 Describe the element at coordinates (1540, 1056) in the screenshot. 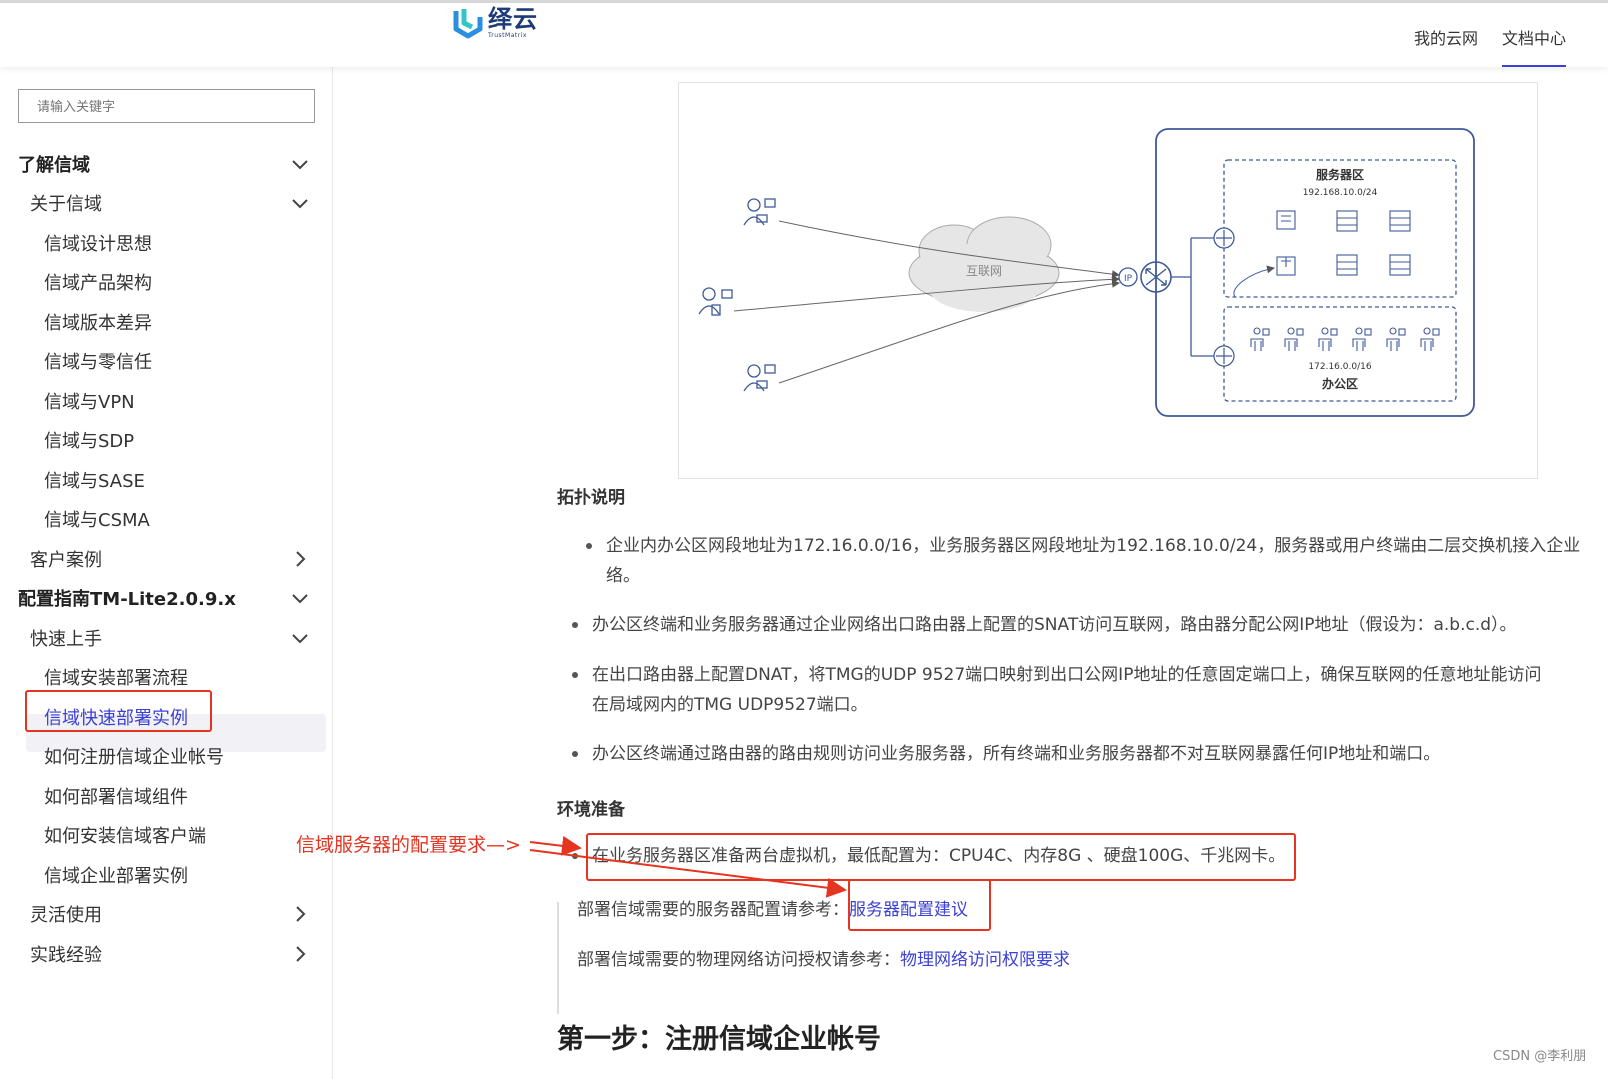

I see `watermark: CSDN @李利朋` at that location.